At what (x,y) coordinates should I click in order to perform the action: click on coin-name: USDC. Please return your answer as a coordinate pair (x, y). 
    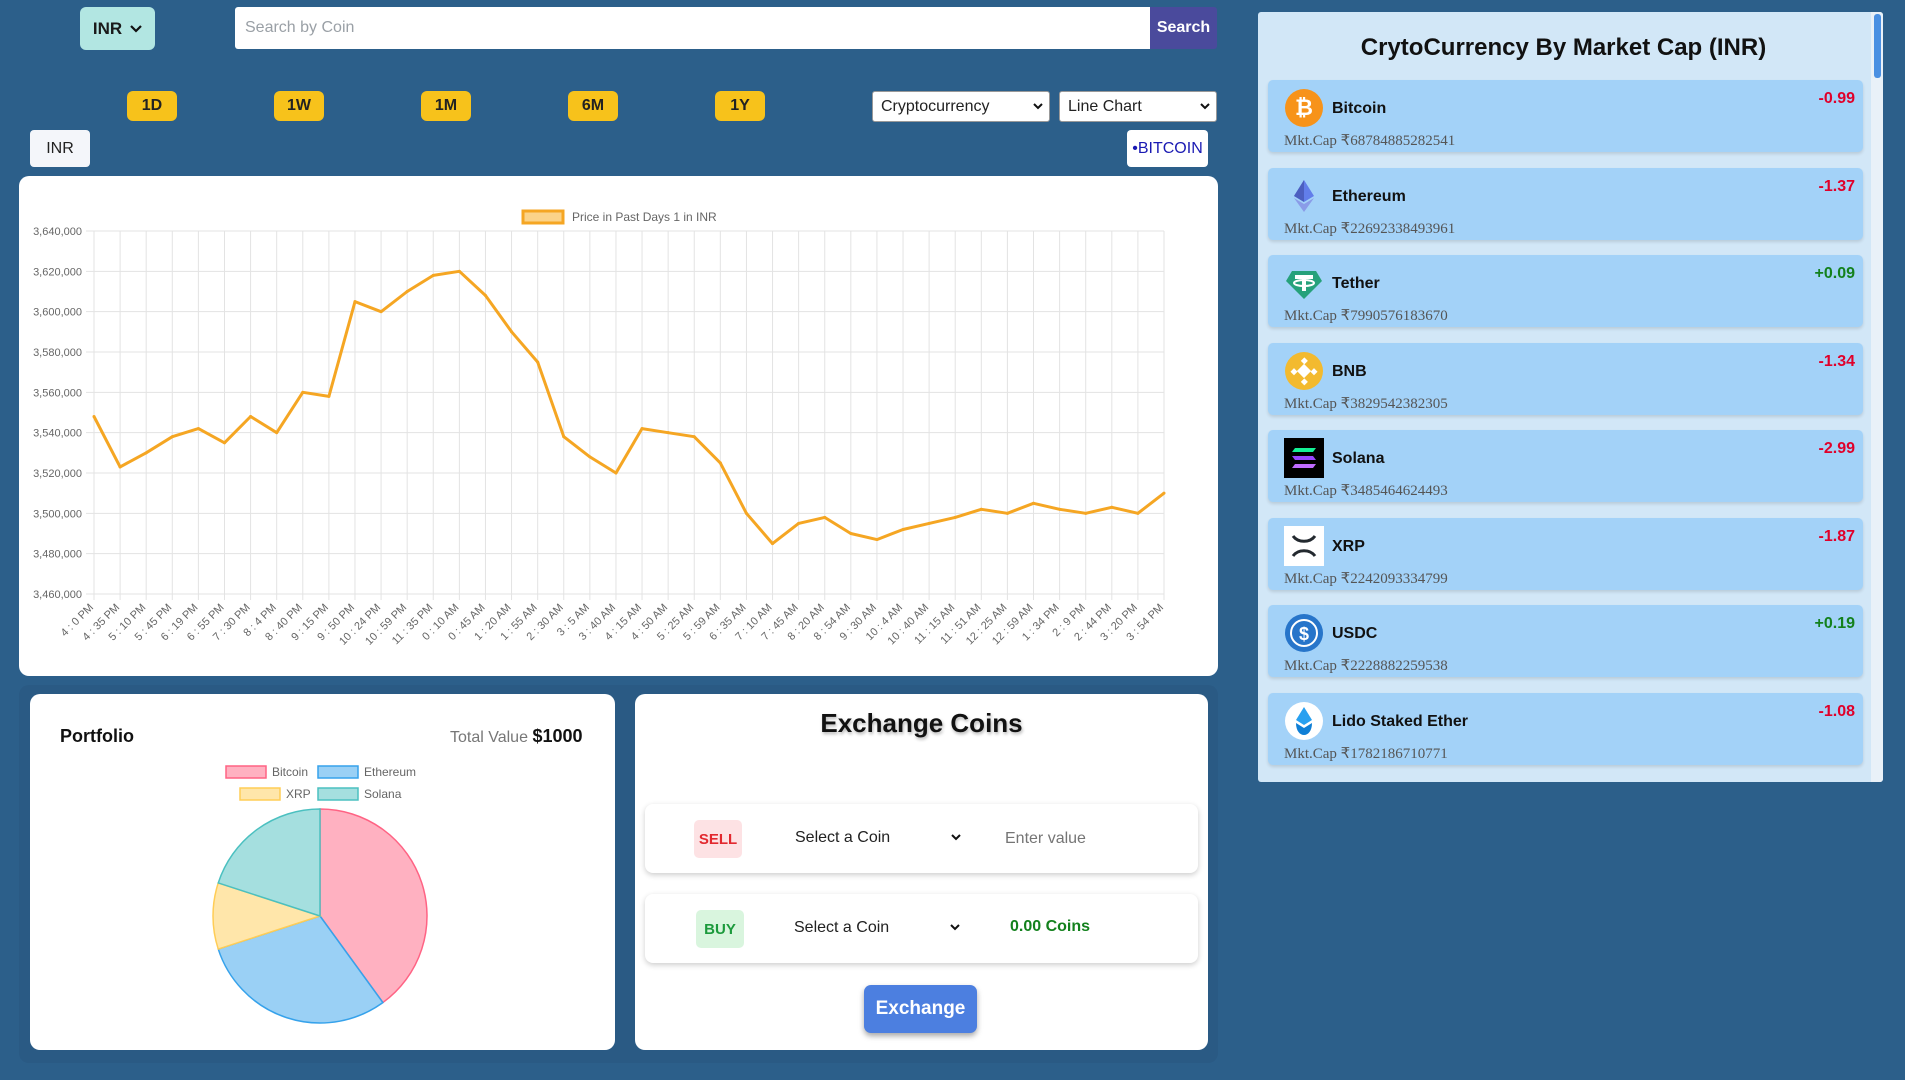
    Looking at the image, I should click on (1355, 633).